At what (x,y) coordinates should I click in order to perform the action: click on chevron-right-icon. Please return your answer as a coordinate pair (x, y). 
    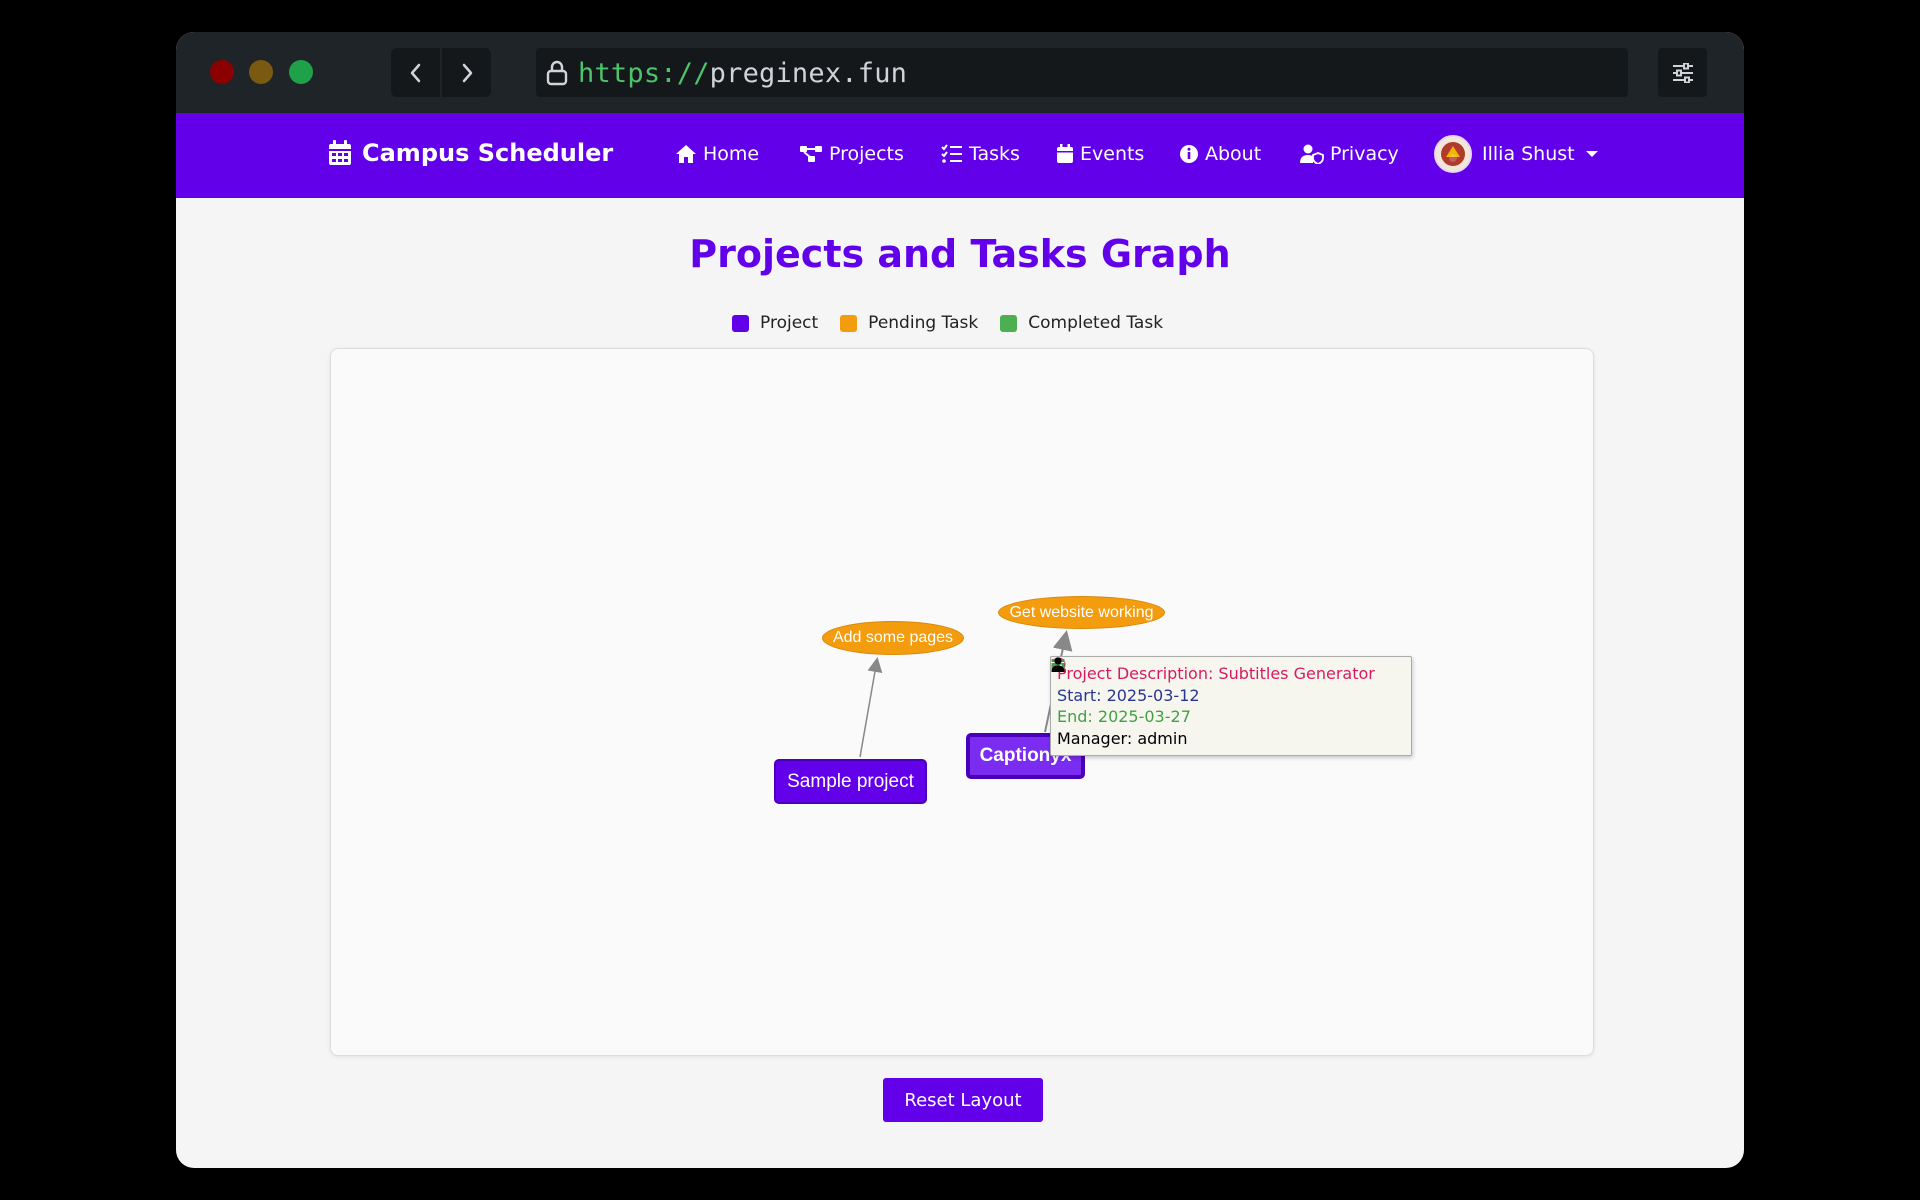
    Looking at the image, I should click on (467, 72).